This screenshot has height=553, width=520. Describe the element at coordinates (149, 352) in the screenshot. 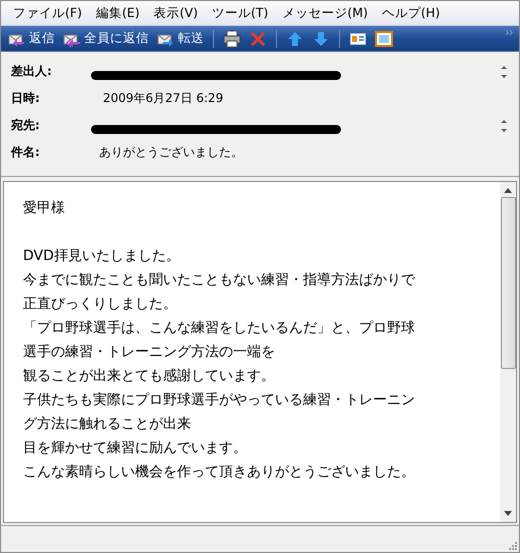

I see `body-text-line: 選手の練習・トレーニング方法の一端を` at that location.